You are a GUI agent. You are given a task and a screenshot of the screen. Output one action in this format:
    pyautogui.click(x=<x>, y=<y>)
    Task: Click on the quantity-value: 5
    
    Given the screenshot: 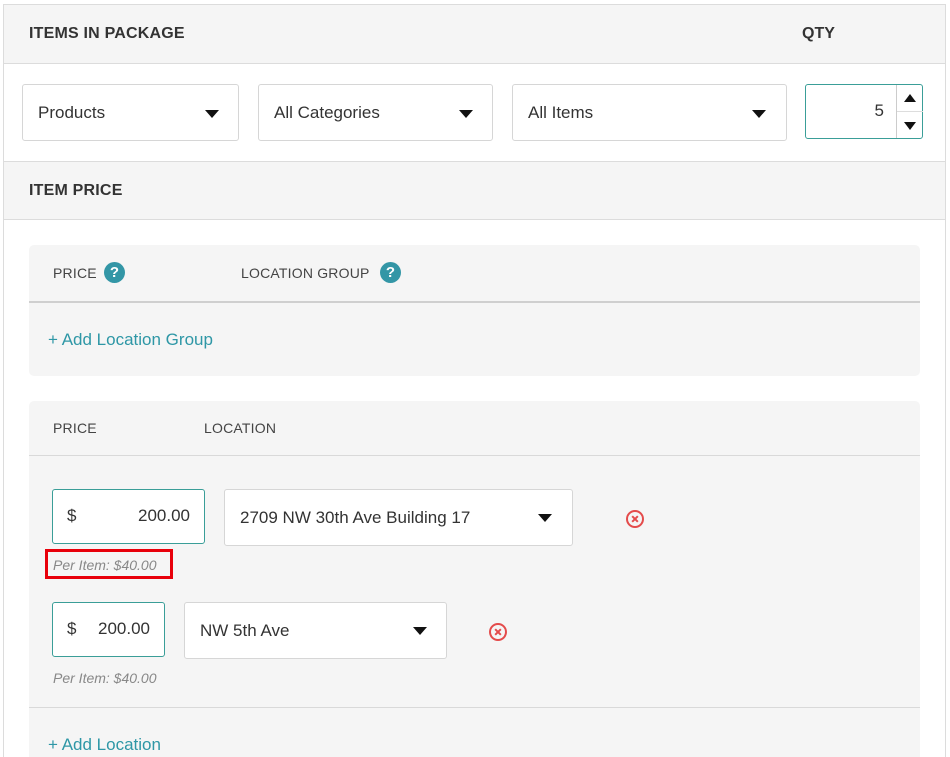 What is the action you would take?
    pyautogui.click(x=879, y=110)
    